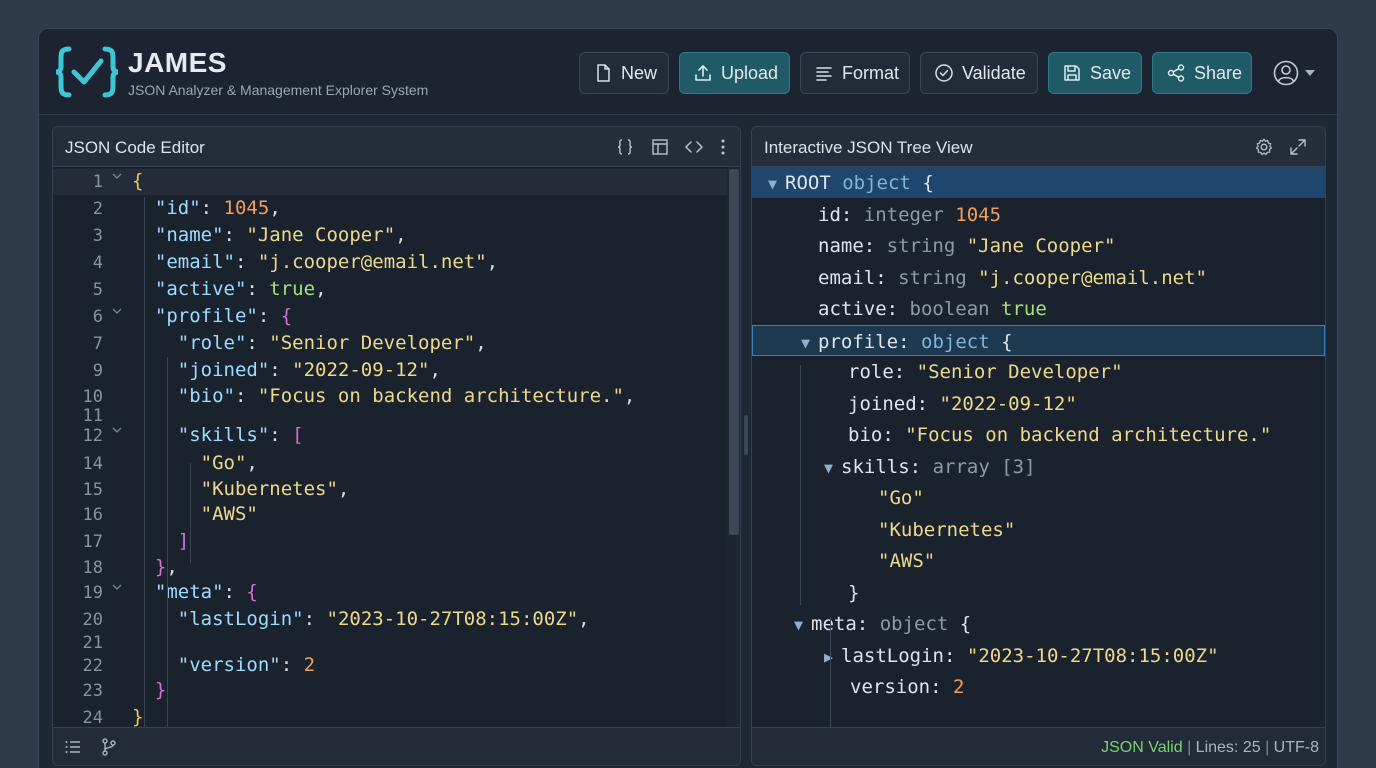  Describe the element at coordinates (390, 490) in the screenshot. I see `code-line: 15 "Kubernetes",` at that location.